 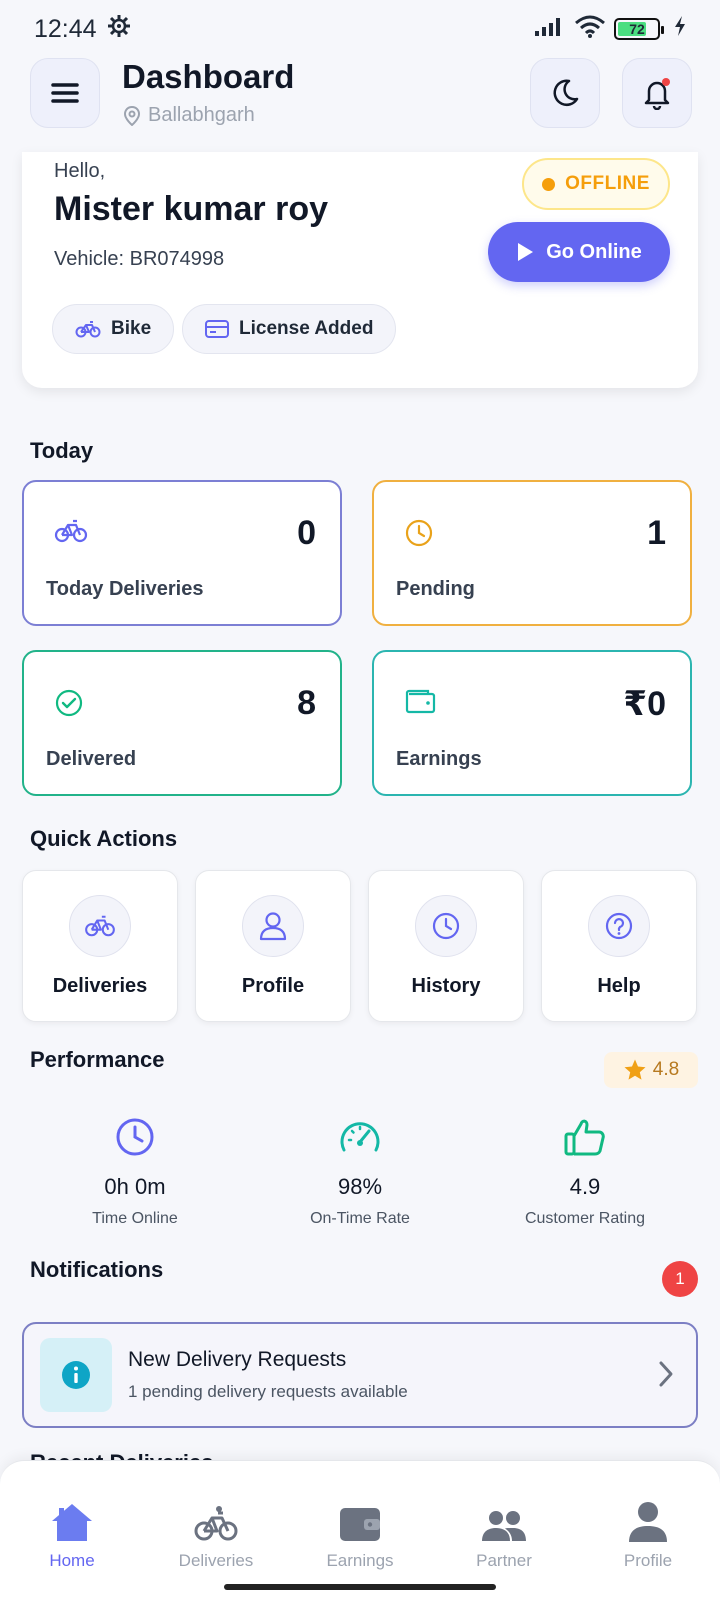 I want to click on earnings-card: ₹0 Earnings, so click(x=532, y=723).